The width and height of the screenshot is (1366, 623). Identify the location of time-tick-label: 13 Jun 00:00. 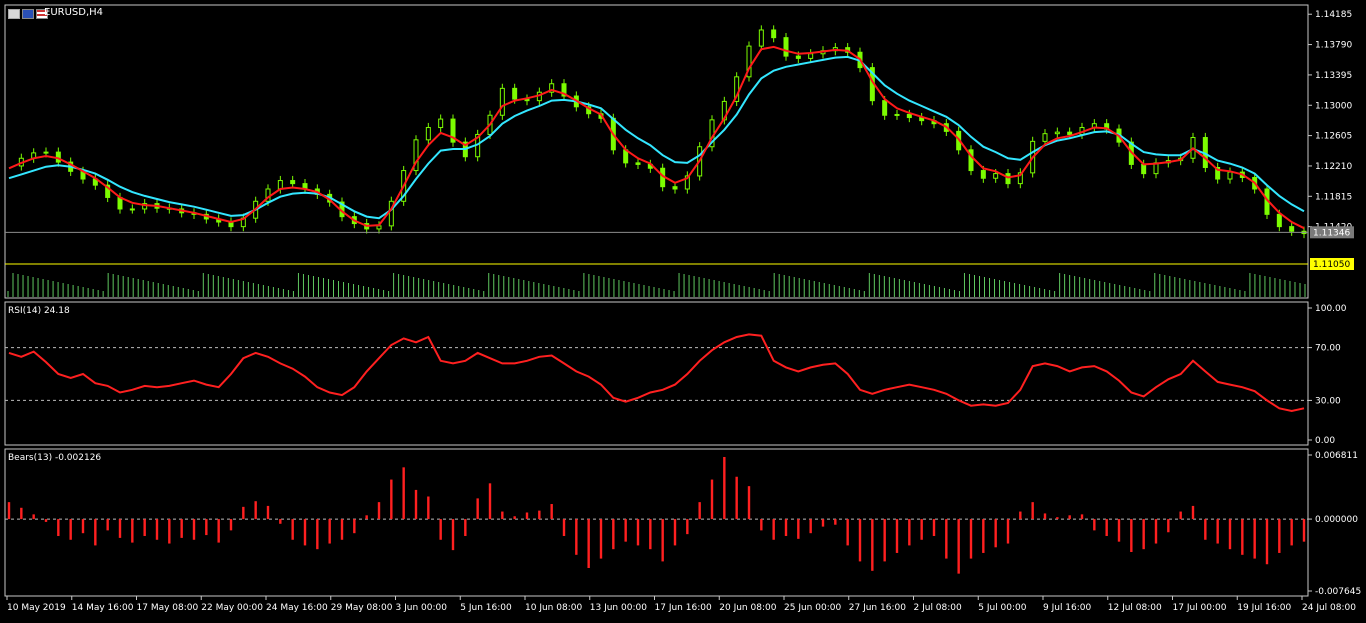
(618, 608).